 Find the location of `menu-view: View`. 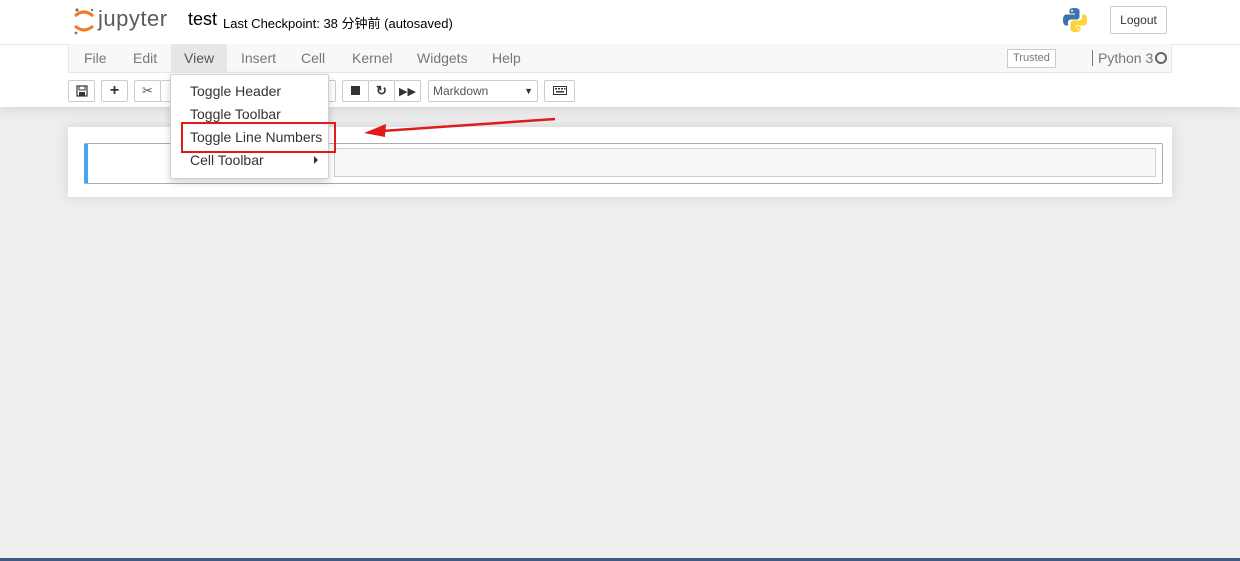

menu-view: View is located at coordinates (199, 58).